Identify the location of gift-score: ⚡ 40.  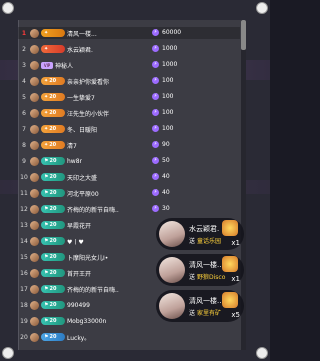
(161, 176).